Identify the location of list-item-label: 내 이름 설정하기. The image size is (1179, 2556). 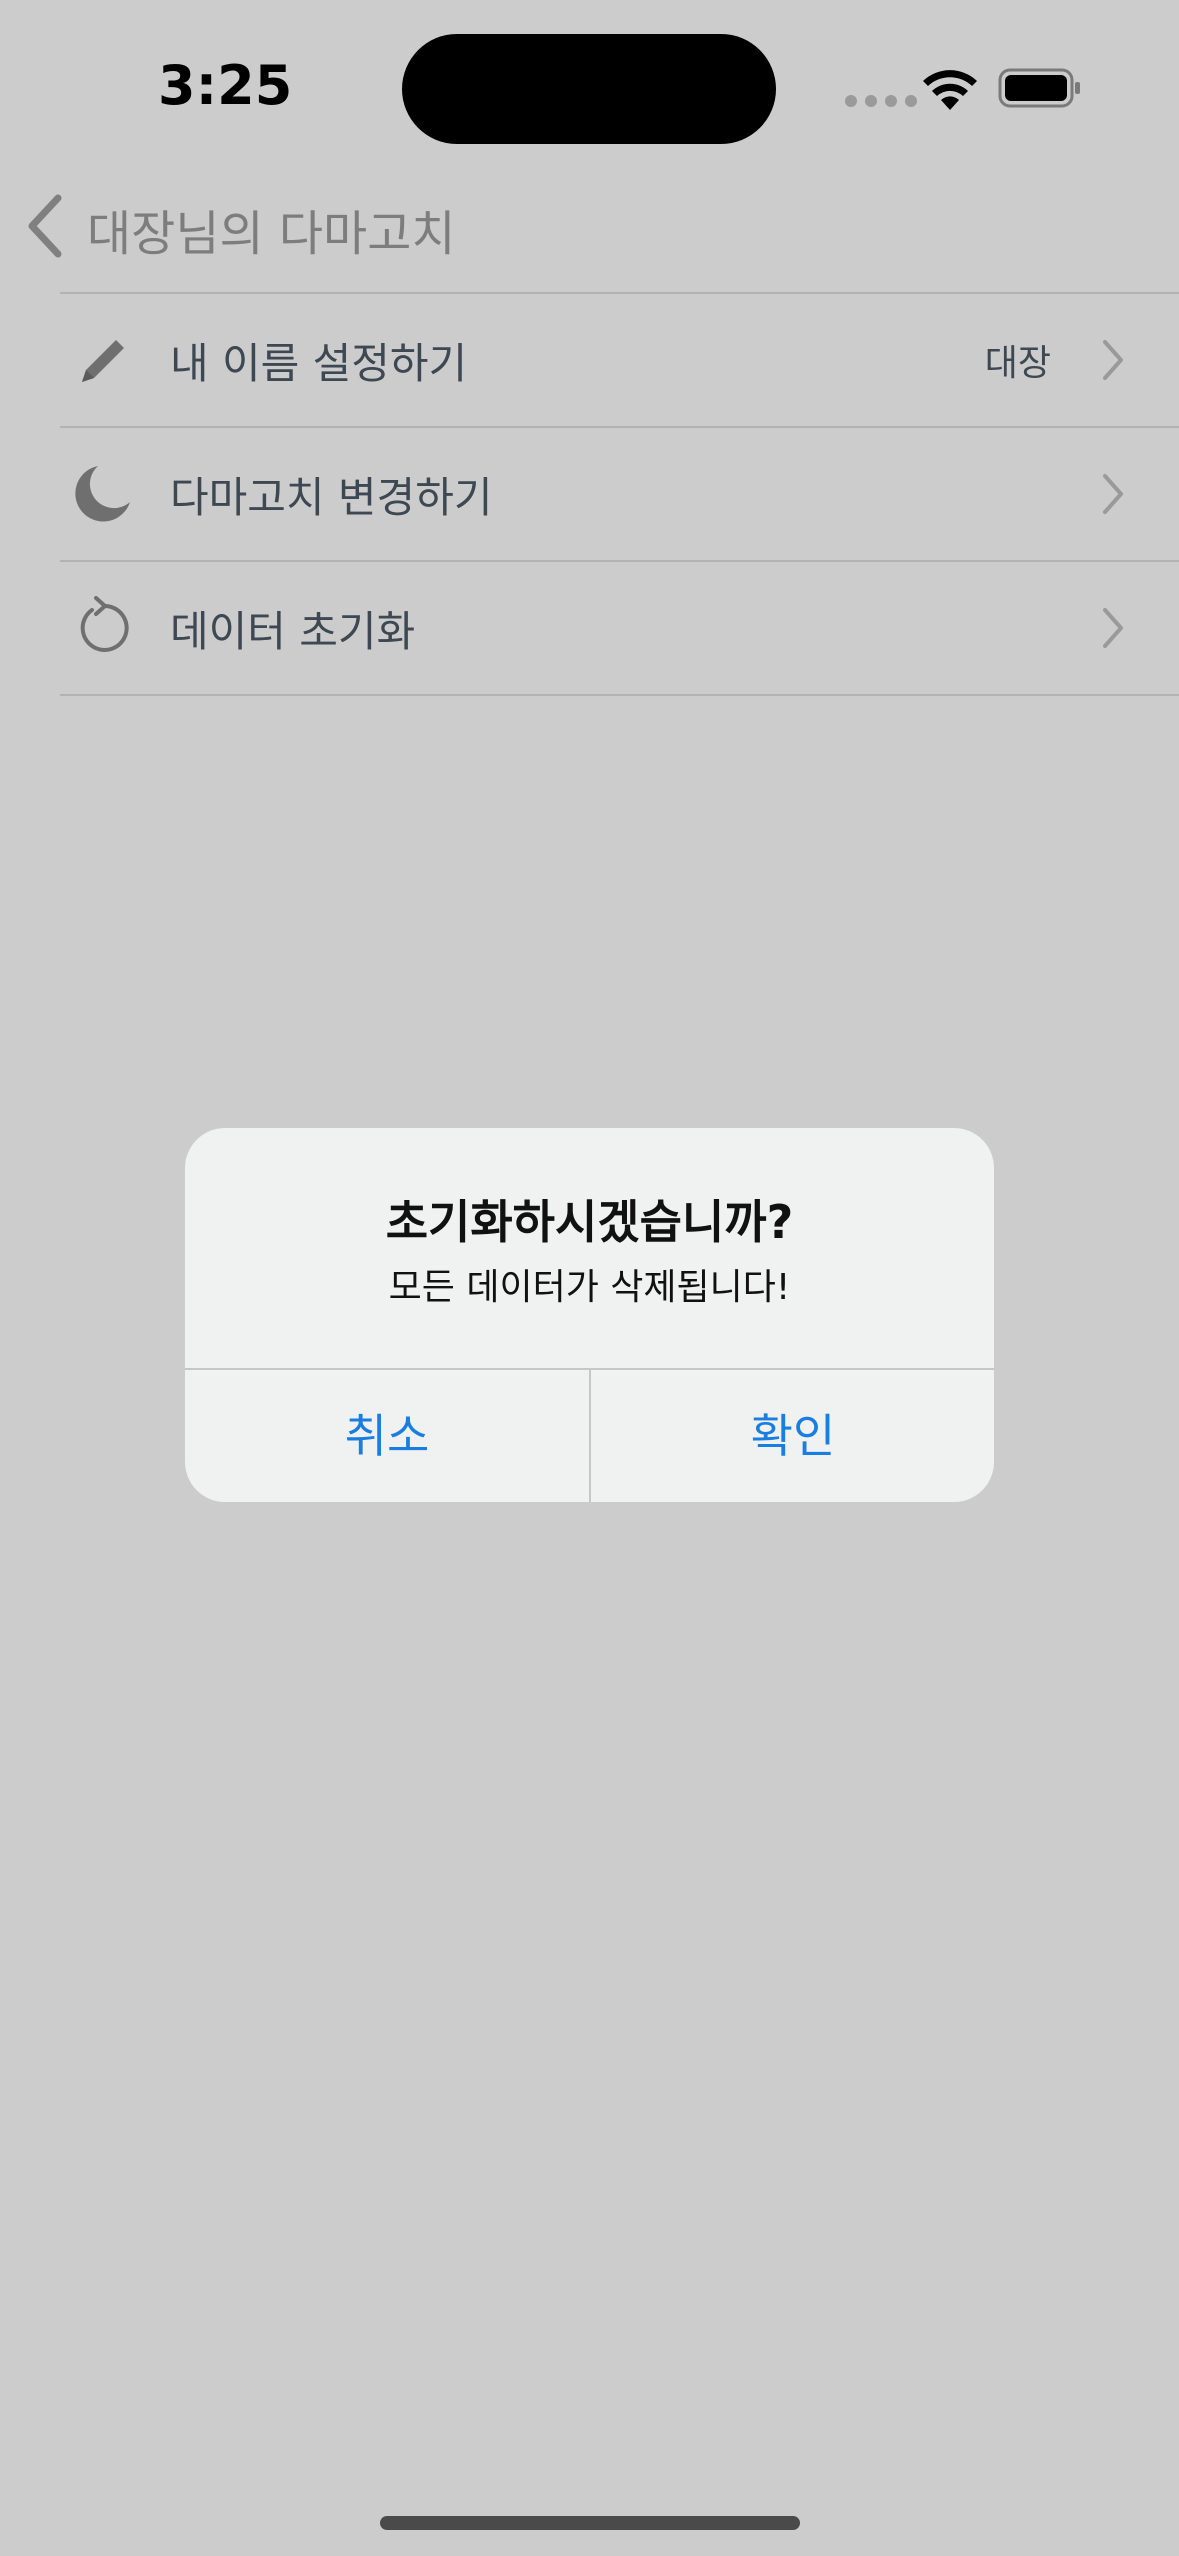
(319, 363).